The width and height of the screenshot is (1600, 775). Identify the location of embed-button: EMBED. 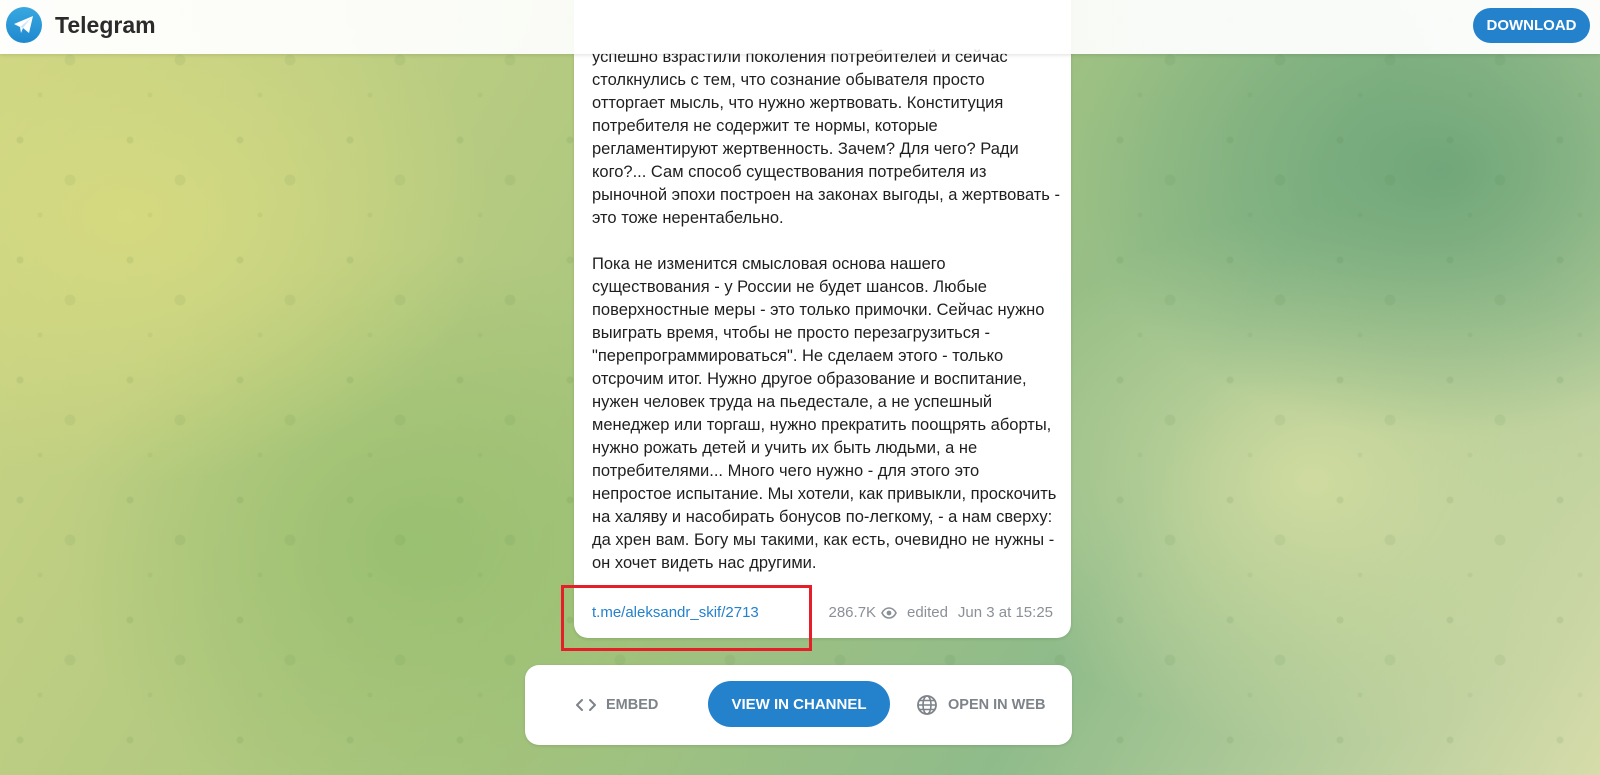
(616, 705).